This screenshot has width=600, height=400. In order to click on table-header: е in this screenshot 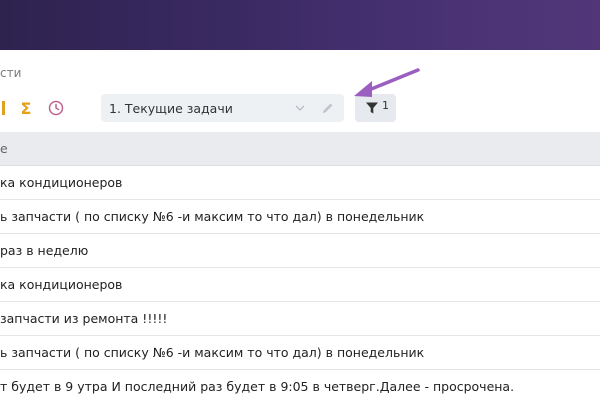, I will do `click(300, 149)`.